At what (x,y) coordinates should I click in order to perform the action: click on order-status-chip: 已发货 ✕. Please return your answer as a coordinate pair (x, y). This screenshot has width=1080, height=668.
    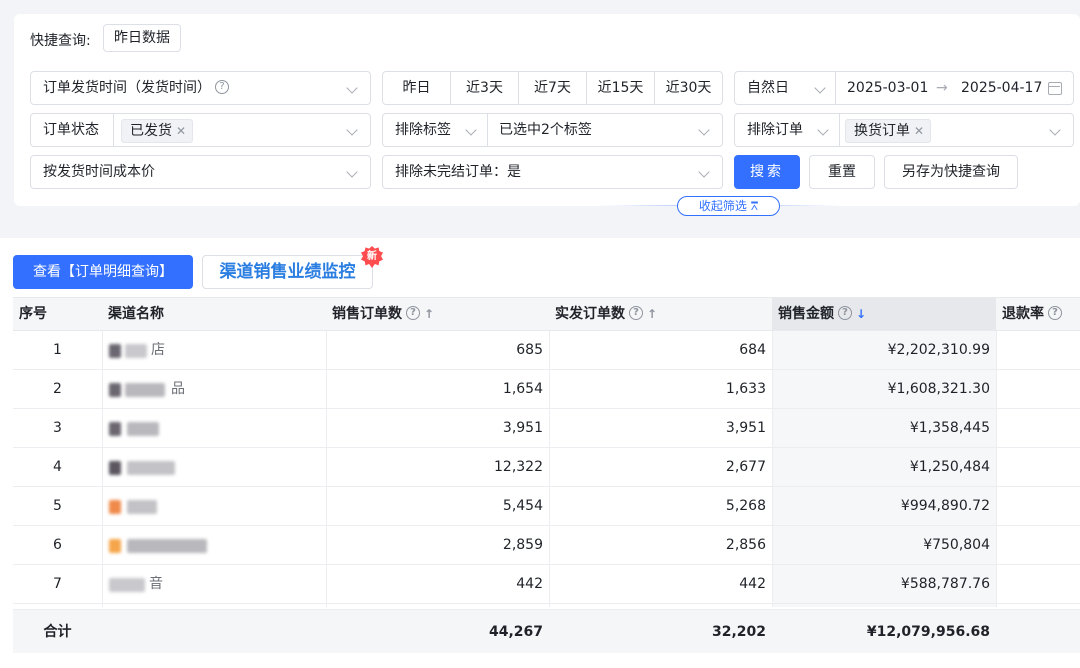
    Looking at the image, I should click on (157, 131).